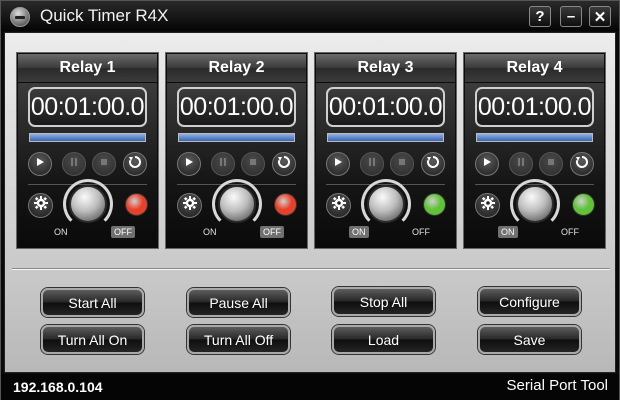 This screenshot has height=400, width=620. What do you see at coordinates (383, 301) in the screenshot?
I see `stop-all-button: Stop All` at bounding box center [383, 301].